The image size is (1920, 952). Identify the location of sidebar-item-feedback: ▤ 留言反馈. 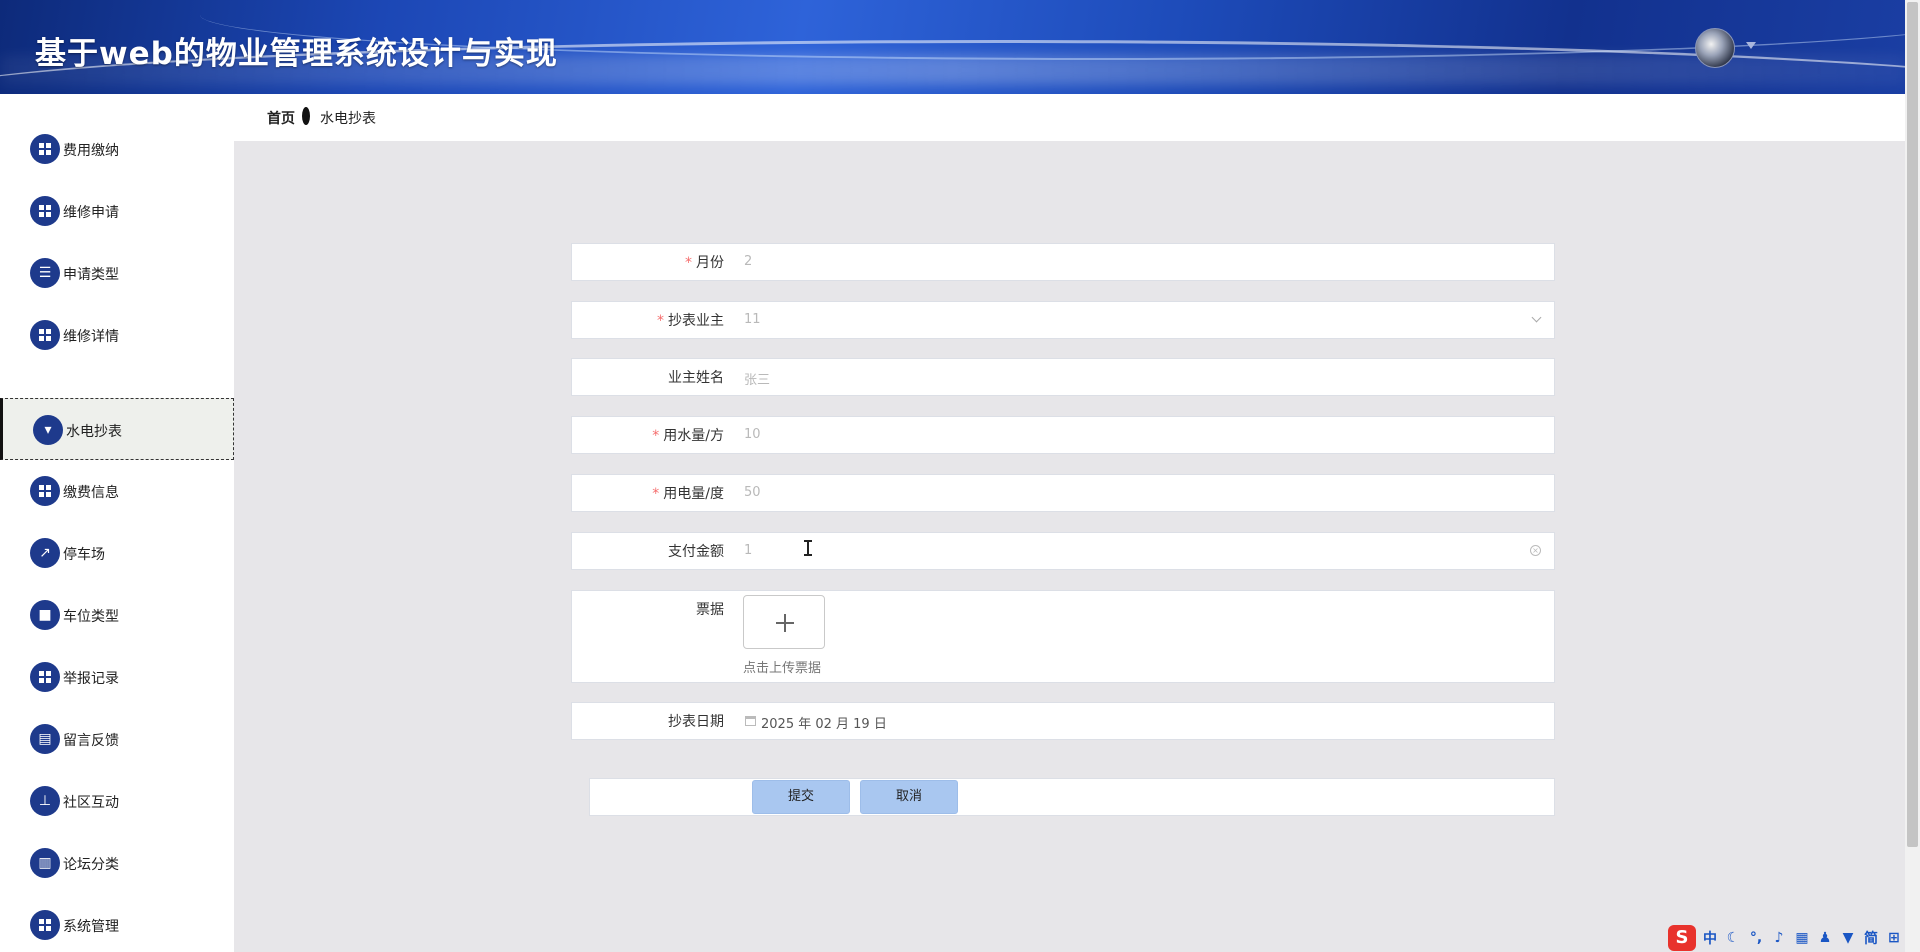
(117, 739).